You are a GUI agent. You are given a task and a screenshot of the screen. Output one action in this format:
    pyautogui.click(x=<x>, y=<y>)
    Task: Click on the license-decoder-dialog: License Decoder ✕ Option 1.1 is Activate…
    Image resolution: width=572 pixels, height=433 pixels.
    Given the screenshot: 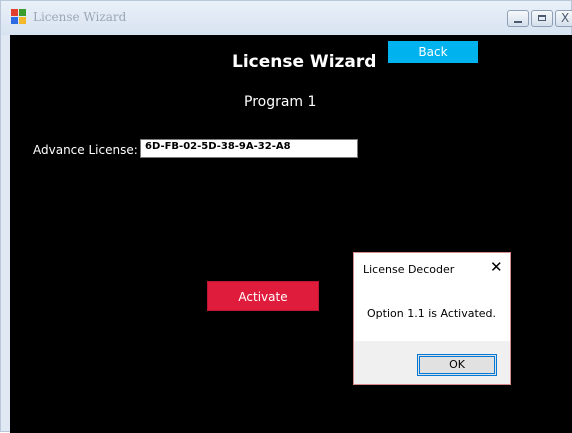 What is the action you would take?
    pyautogui.click(x=432, y=318)
    